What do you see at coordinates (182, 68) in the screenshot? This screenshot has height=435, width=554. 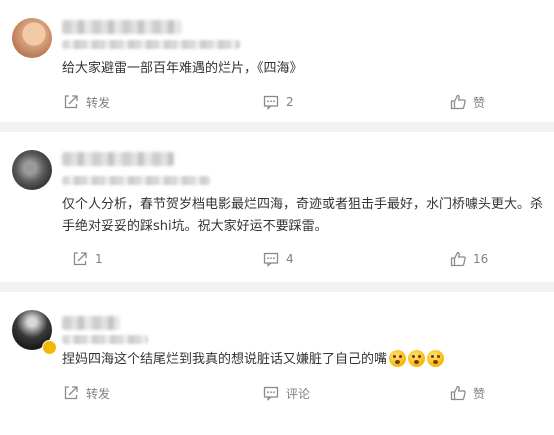 I see `comment-text: 给大家避雷一部百年难遇的烂片，《四海》` at bounding box center [182, 68].